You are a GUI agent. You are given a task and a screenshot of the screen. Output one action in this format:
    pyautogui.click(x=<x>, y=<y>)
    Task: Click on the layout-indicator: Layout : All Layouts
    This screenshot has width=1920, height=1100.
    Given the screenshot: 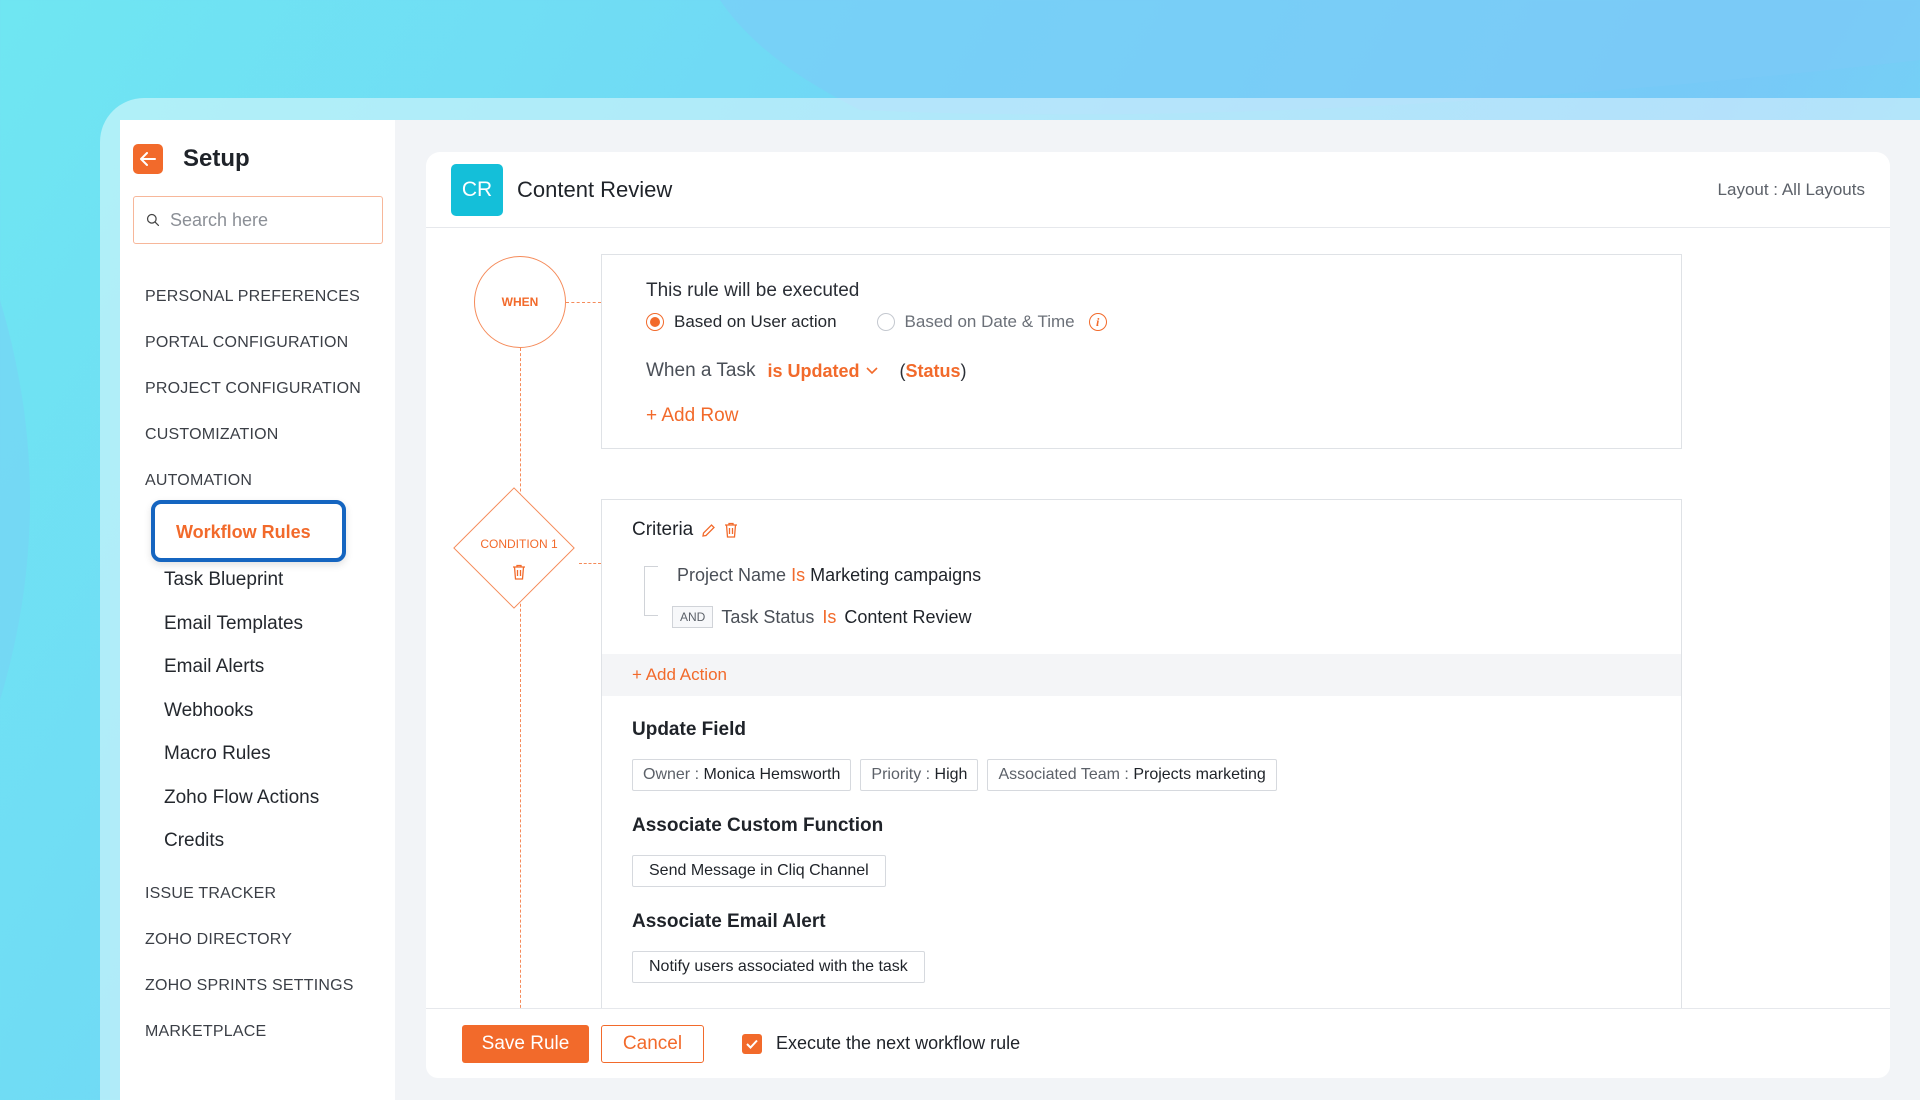 What is the action you would take?
    pyautogui.click(x=1791, y=190)
    